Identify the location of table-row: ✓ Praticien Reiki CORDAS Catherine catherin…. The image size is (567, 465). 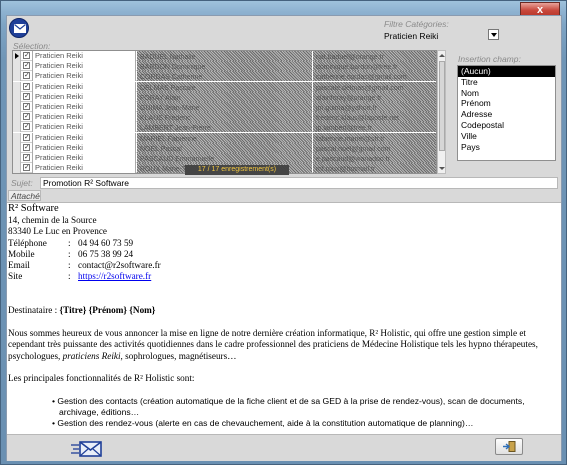
(224, 76).